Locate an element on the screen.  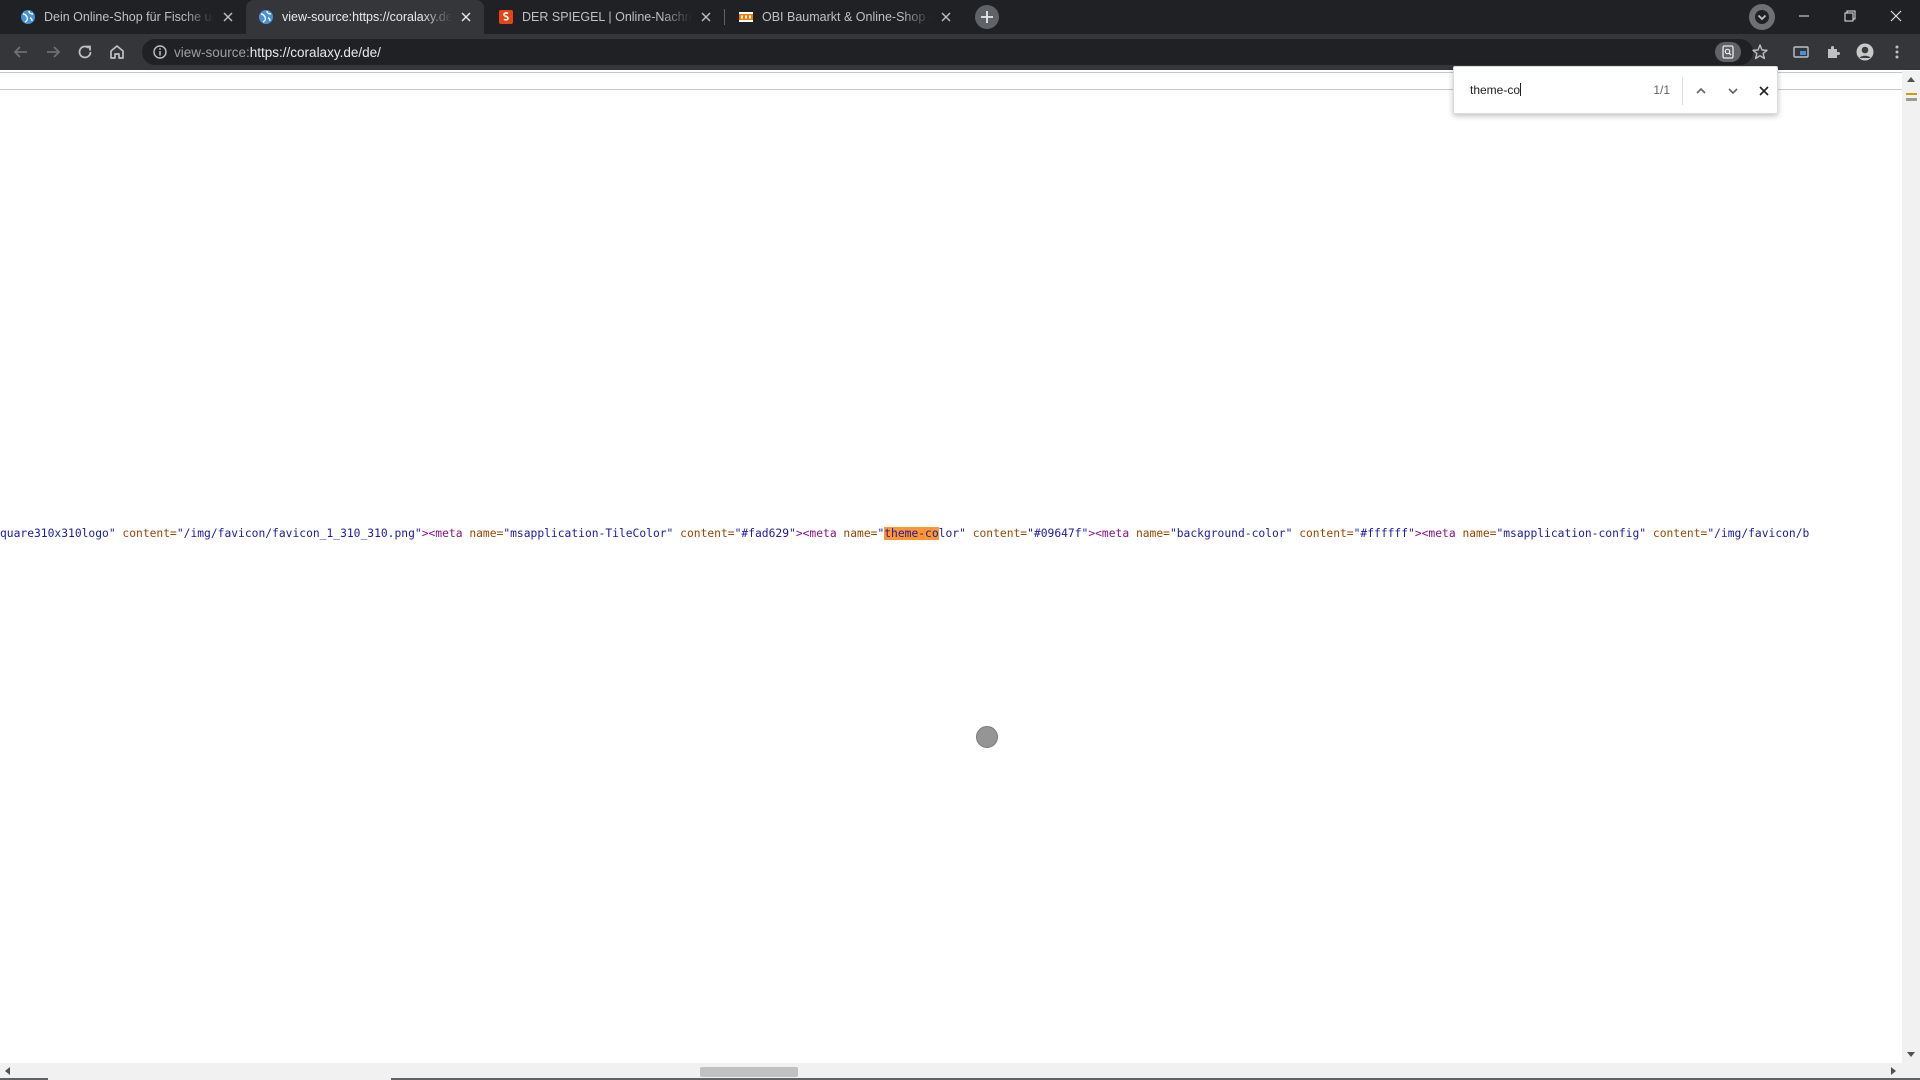
find-previous-button is located at coordinates (1701, 91).